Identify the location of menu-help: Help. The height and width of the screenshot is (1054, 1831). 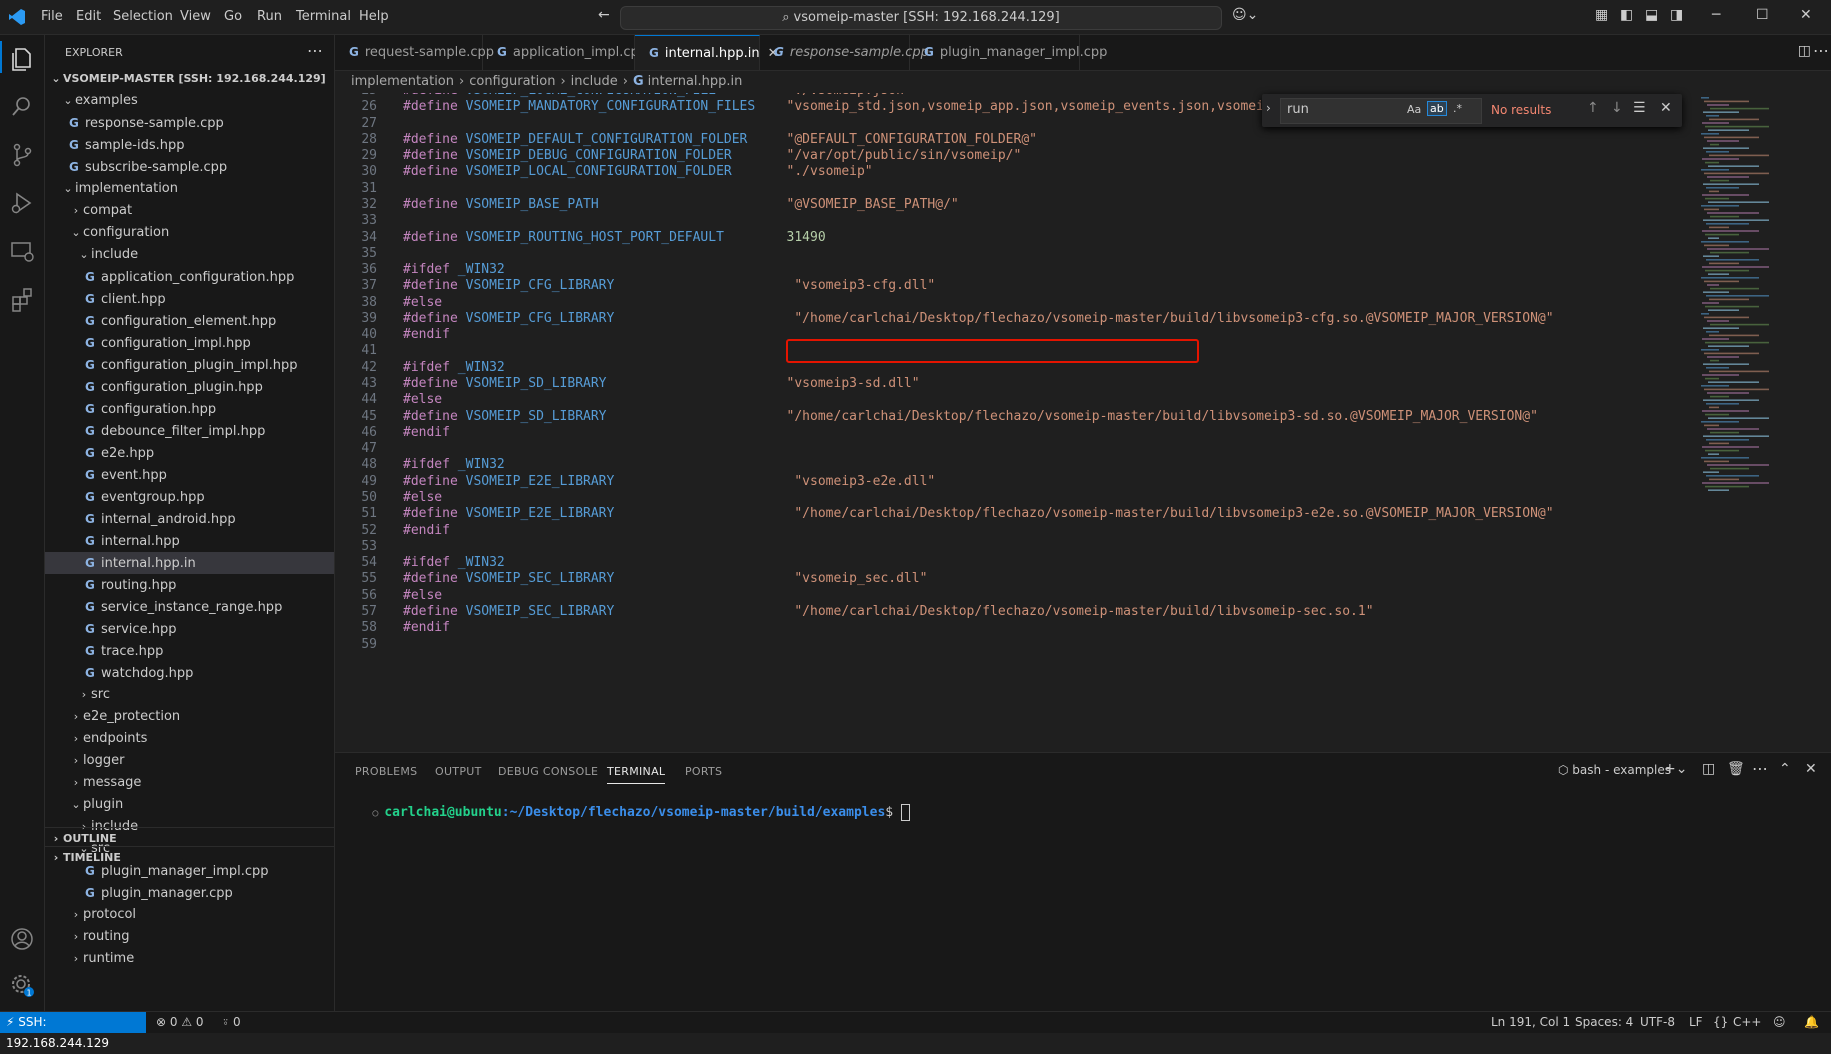
(374, 16).